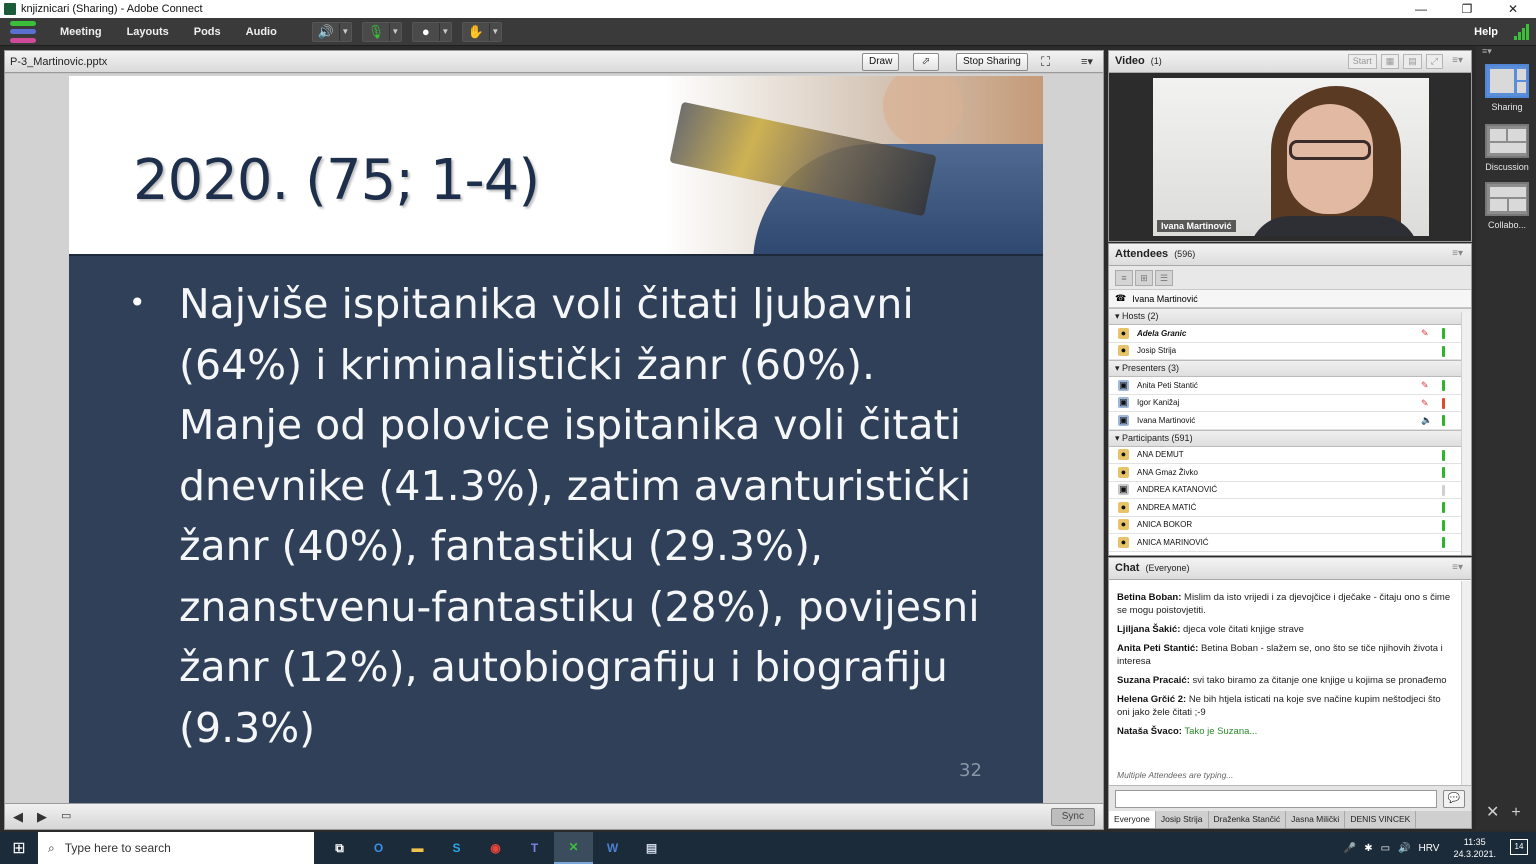 This screenshot has width=1536, height=864. What do you see at coordinates (1290, 403) in the screenshot?
I see `attendee-row: ▣ Igor Kanižaj ✎` at bounding box center [1290, 403].